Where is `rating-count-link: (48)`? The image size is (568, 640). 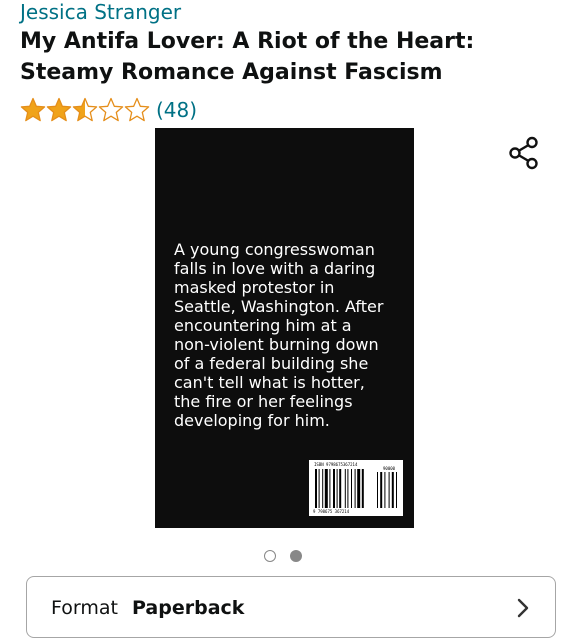 rating-count-link: (48) is located at coordinates (176, 110).